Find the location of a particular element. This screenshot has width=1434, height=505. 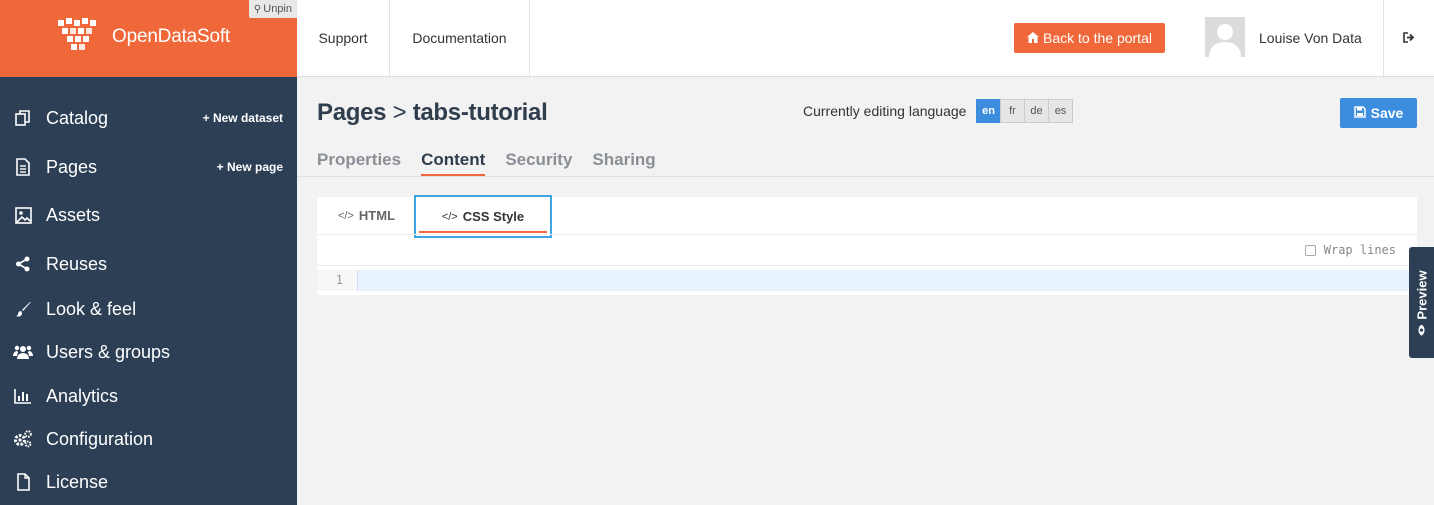

sidebar-item-label: Reuses is located at coordinates (77, 263).